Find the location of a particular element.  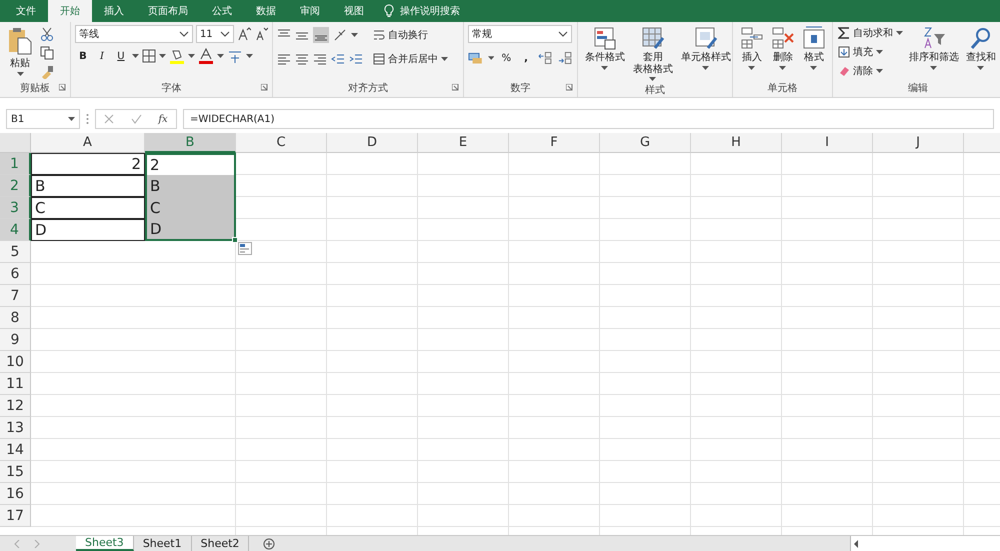

row-header: 13 is located at coordinates (15, 428).